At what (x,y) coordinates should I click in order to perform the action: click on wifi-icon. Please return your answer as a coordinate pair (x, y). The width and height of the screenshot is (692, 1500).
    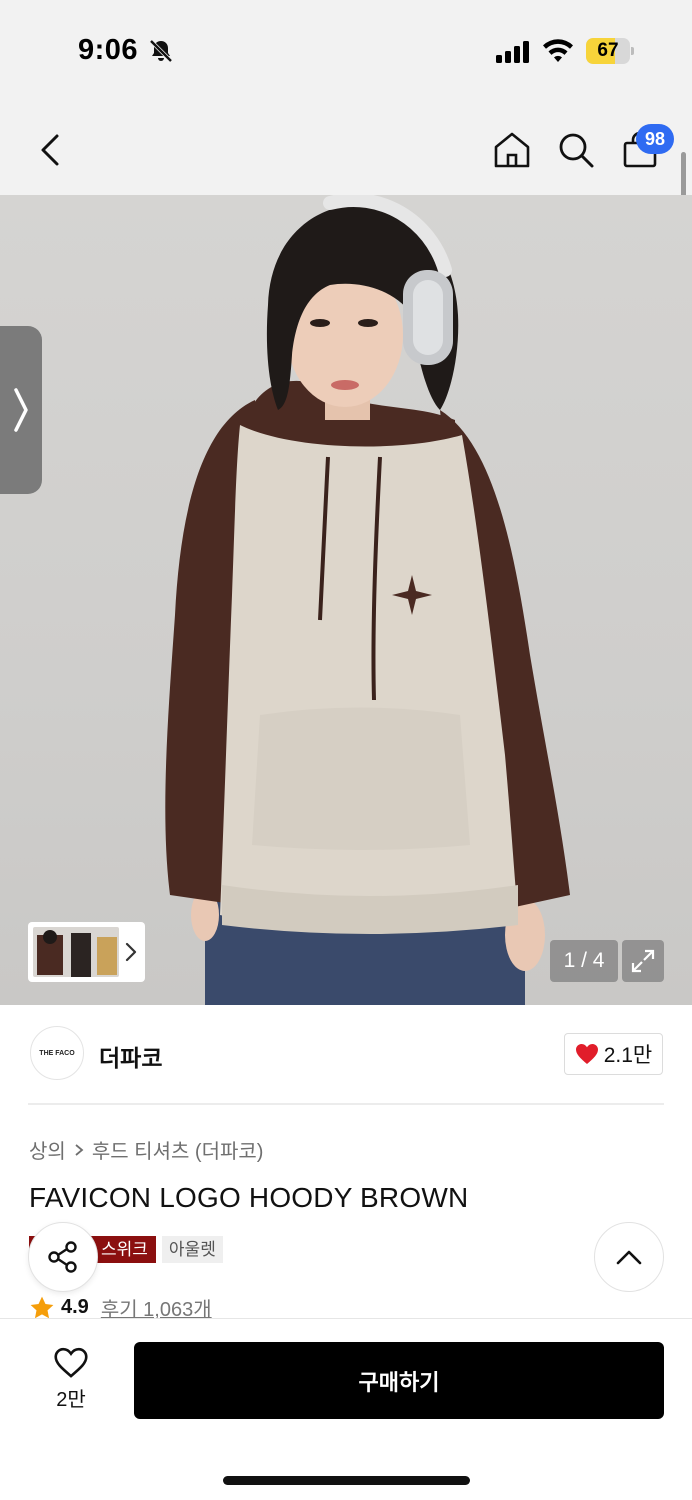
    Looking at the image, I should click on (558, 53).